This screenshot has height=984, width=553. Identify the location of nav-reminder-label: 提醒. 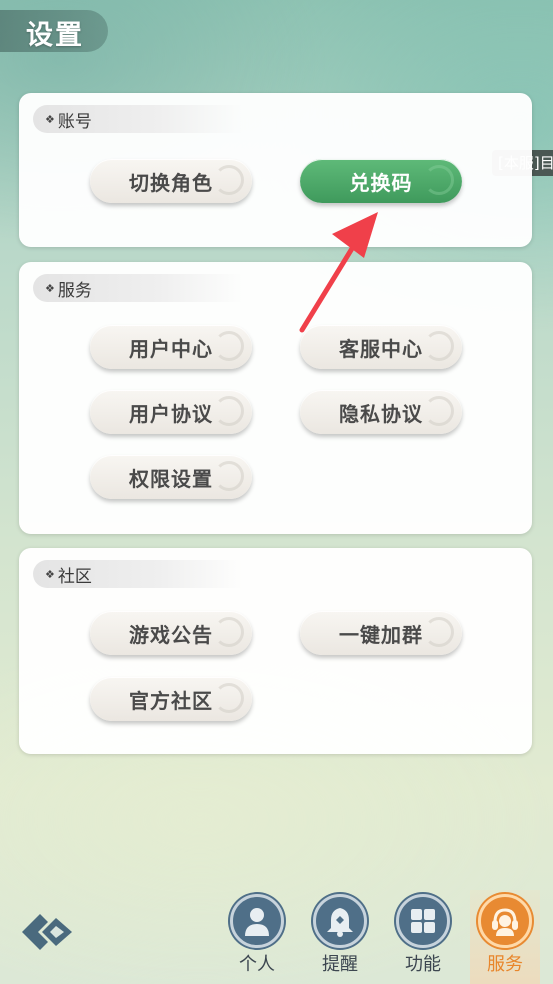
(340, 964).